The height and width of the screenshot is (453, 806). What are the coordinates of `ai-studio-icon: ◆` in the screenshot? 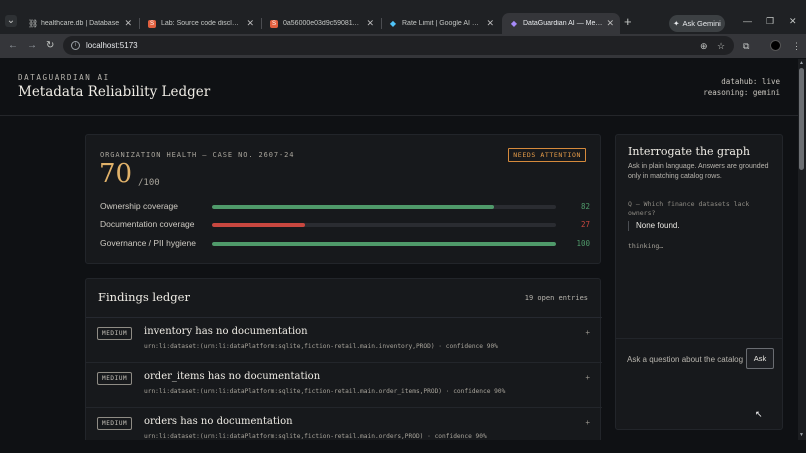 It's located at (393, 23).